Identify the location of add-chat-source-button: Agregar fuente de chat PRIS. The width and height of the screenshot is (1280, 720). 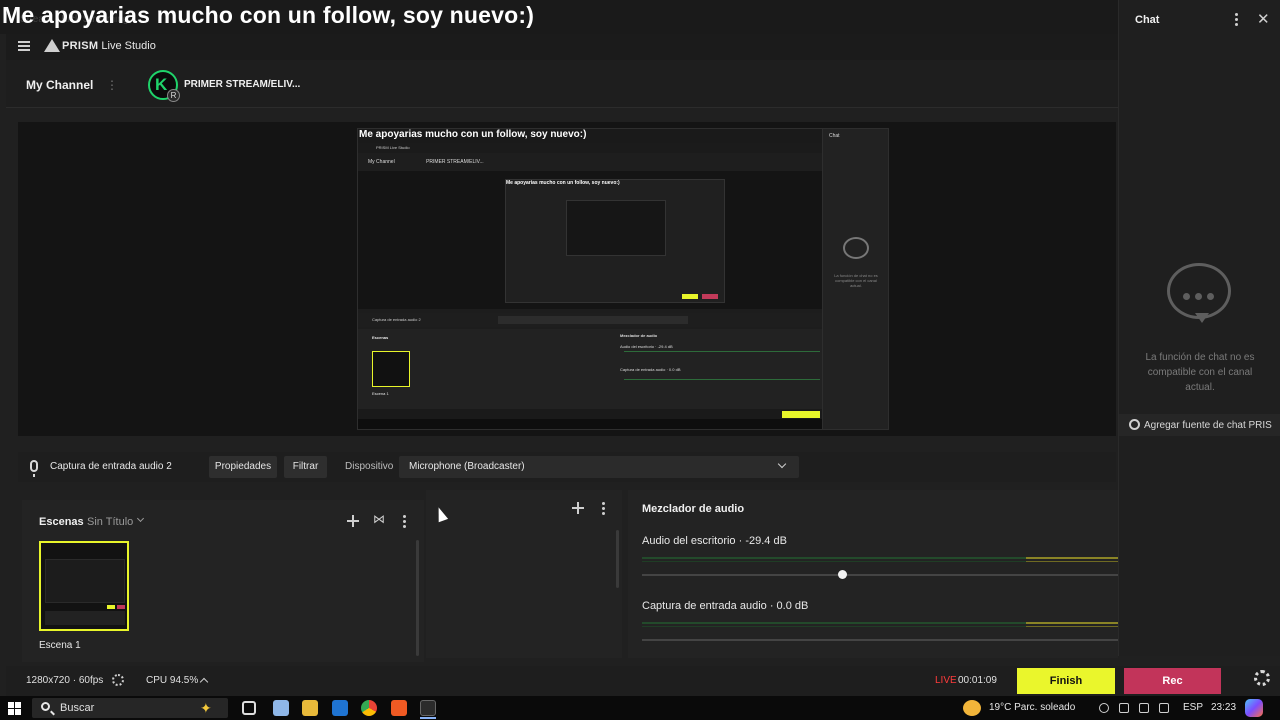
(1199, 425).